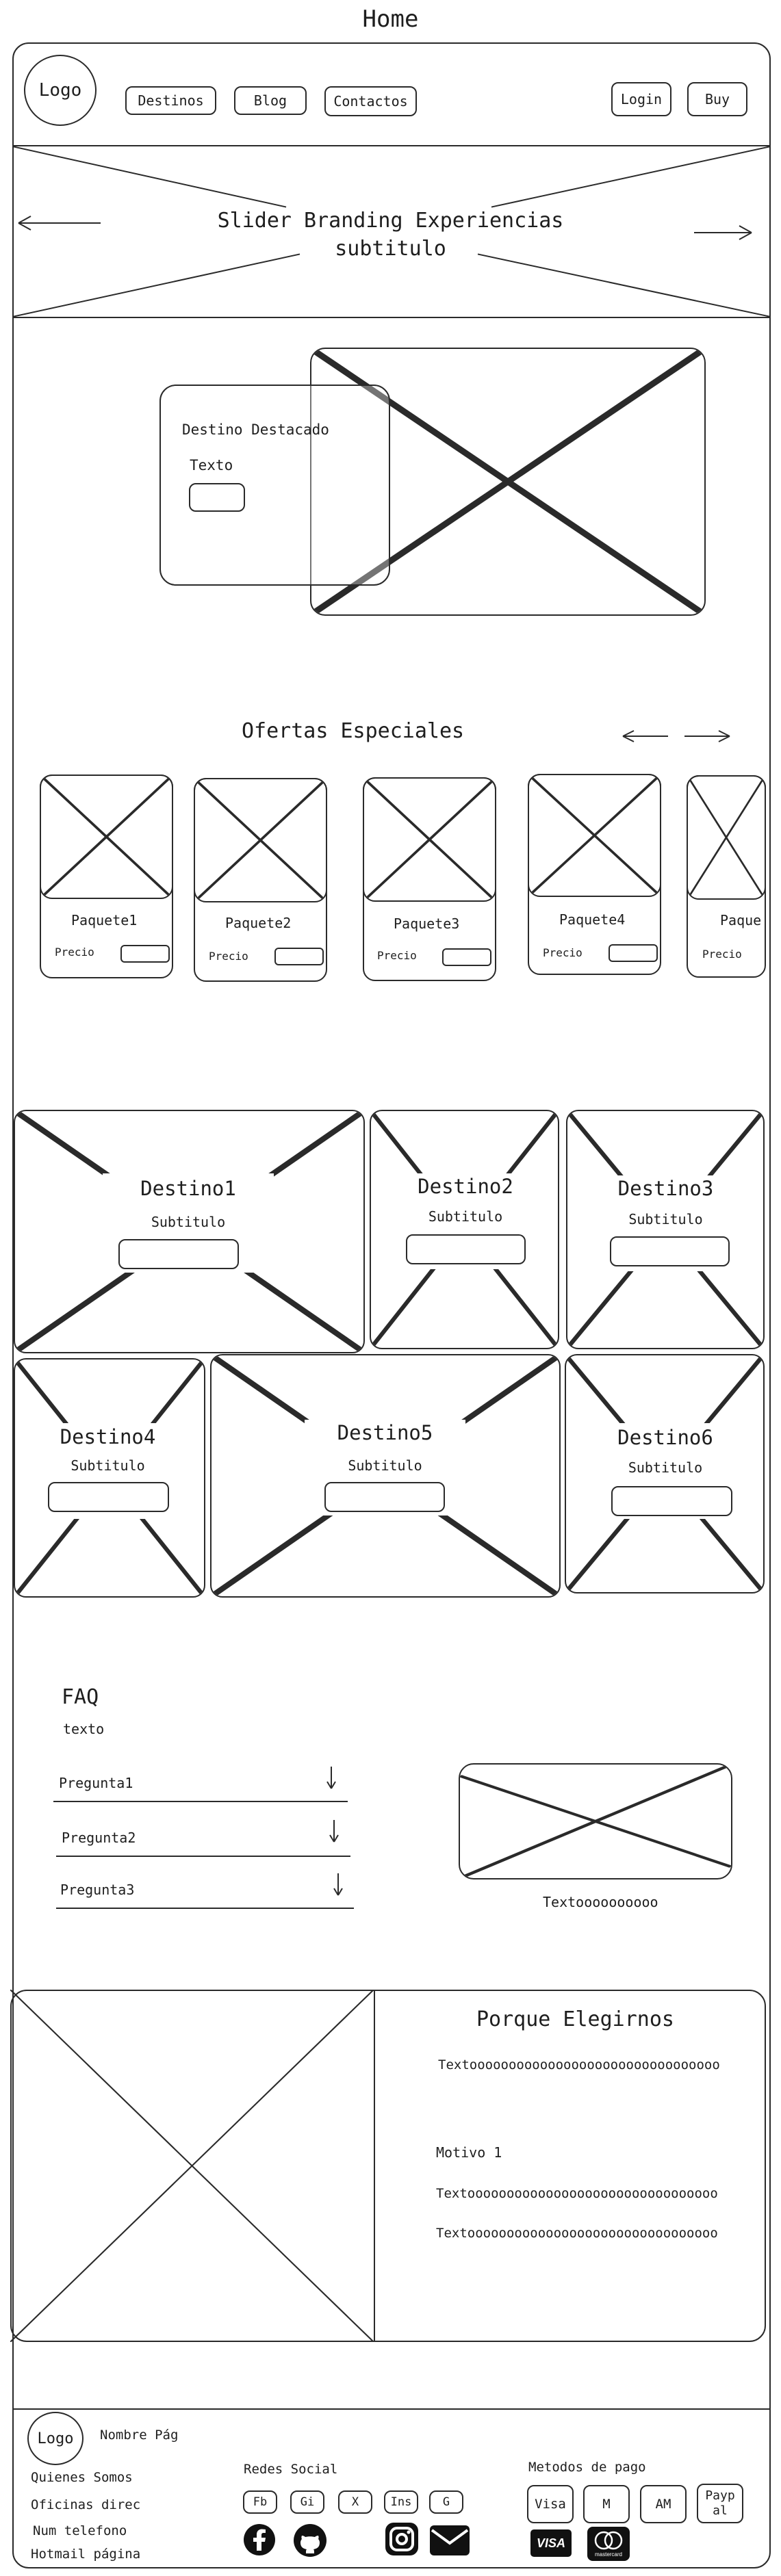 The image size is (781, 2576). Describe the element at coordinates (371, 101) in the screenshot. I see `nav-contactos: Contactos` at that location.